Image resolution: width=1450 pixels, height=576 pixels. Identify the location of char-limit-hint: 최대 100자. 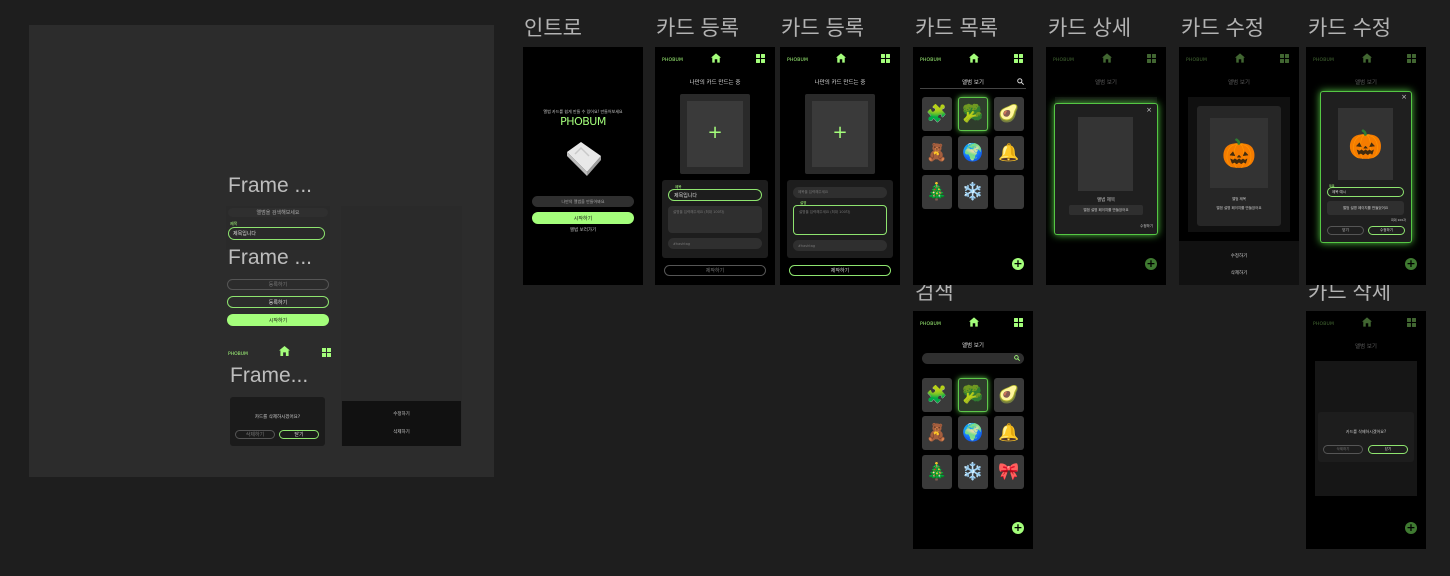
(1398, 220).